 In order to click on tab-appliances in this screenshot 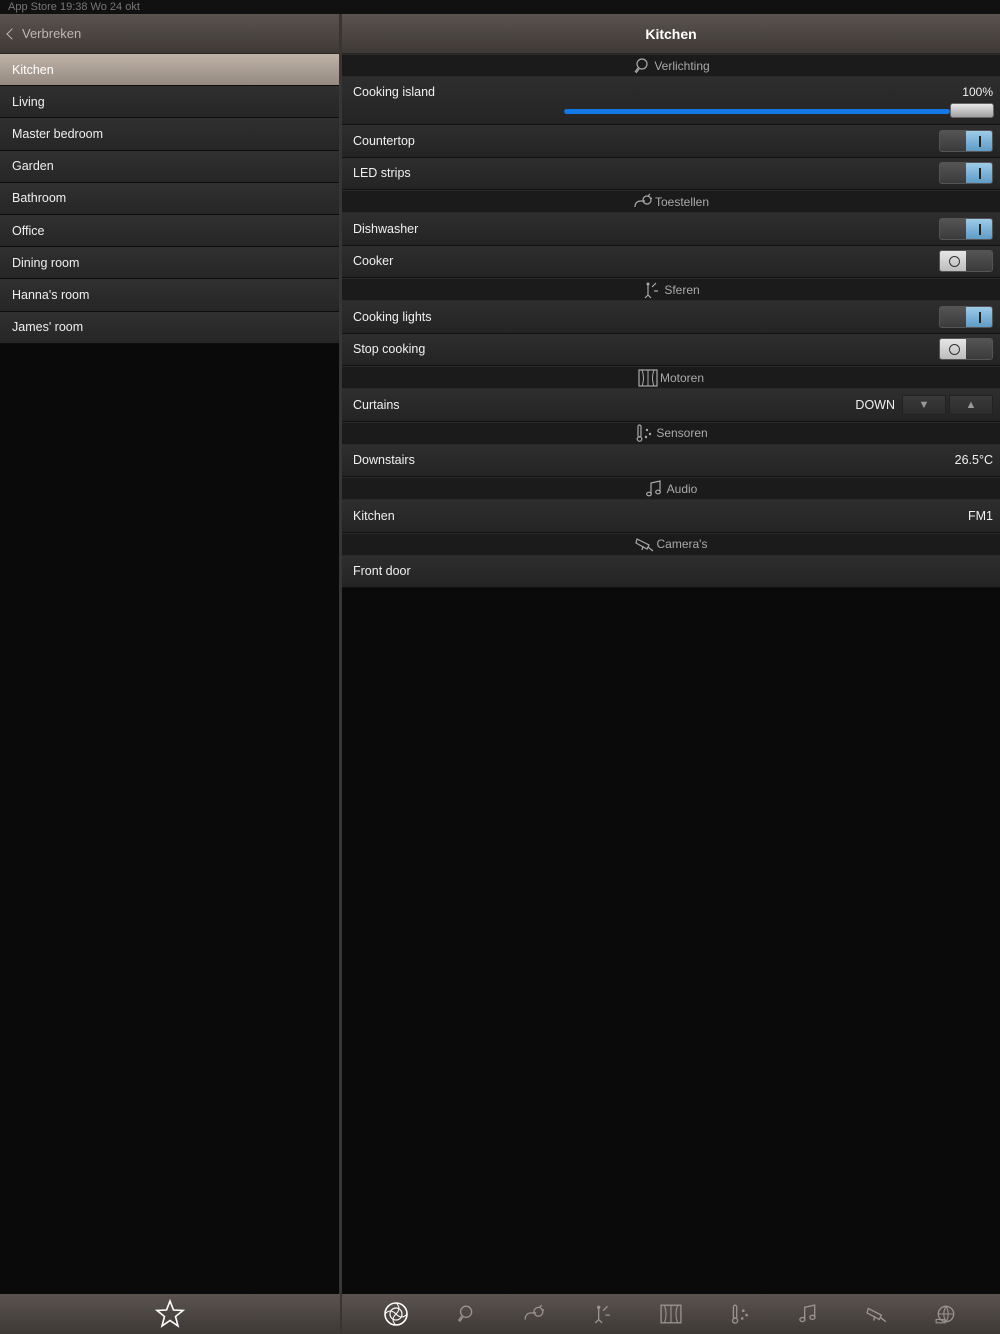, I will do `click(534, 1314)`.